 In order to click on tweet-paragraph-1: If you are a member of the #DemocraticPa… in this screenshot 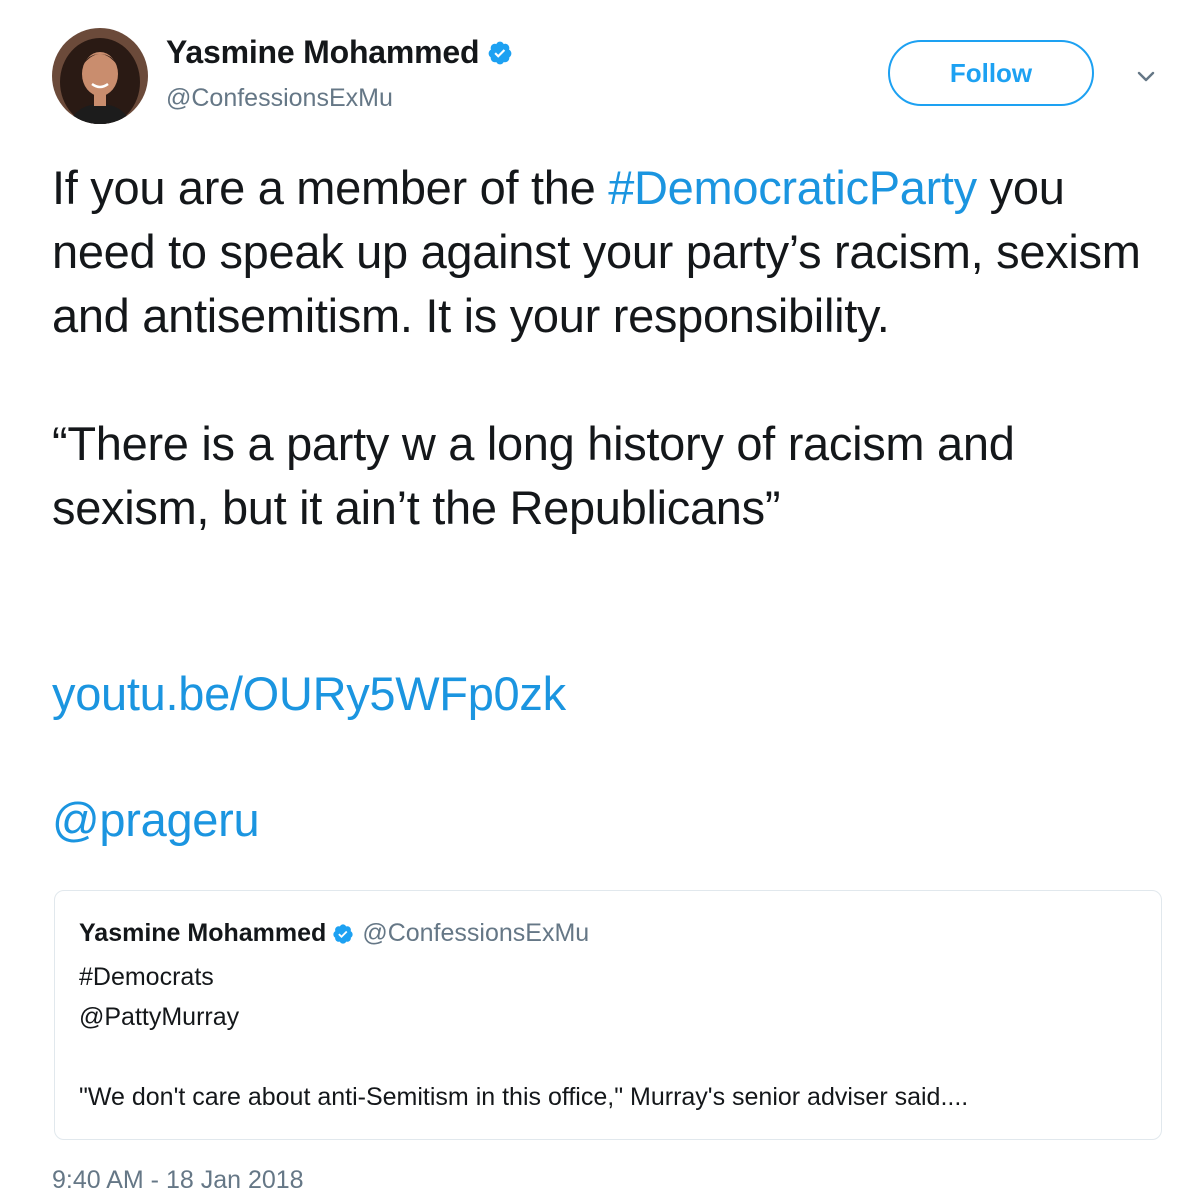, I will do `click(607, 252)`.